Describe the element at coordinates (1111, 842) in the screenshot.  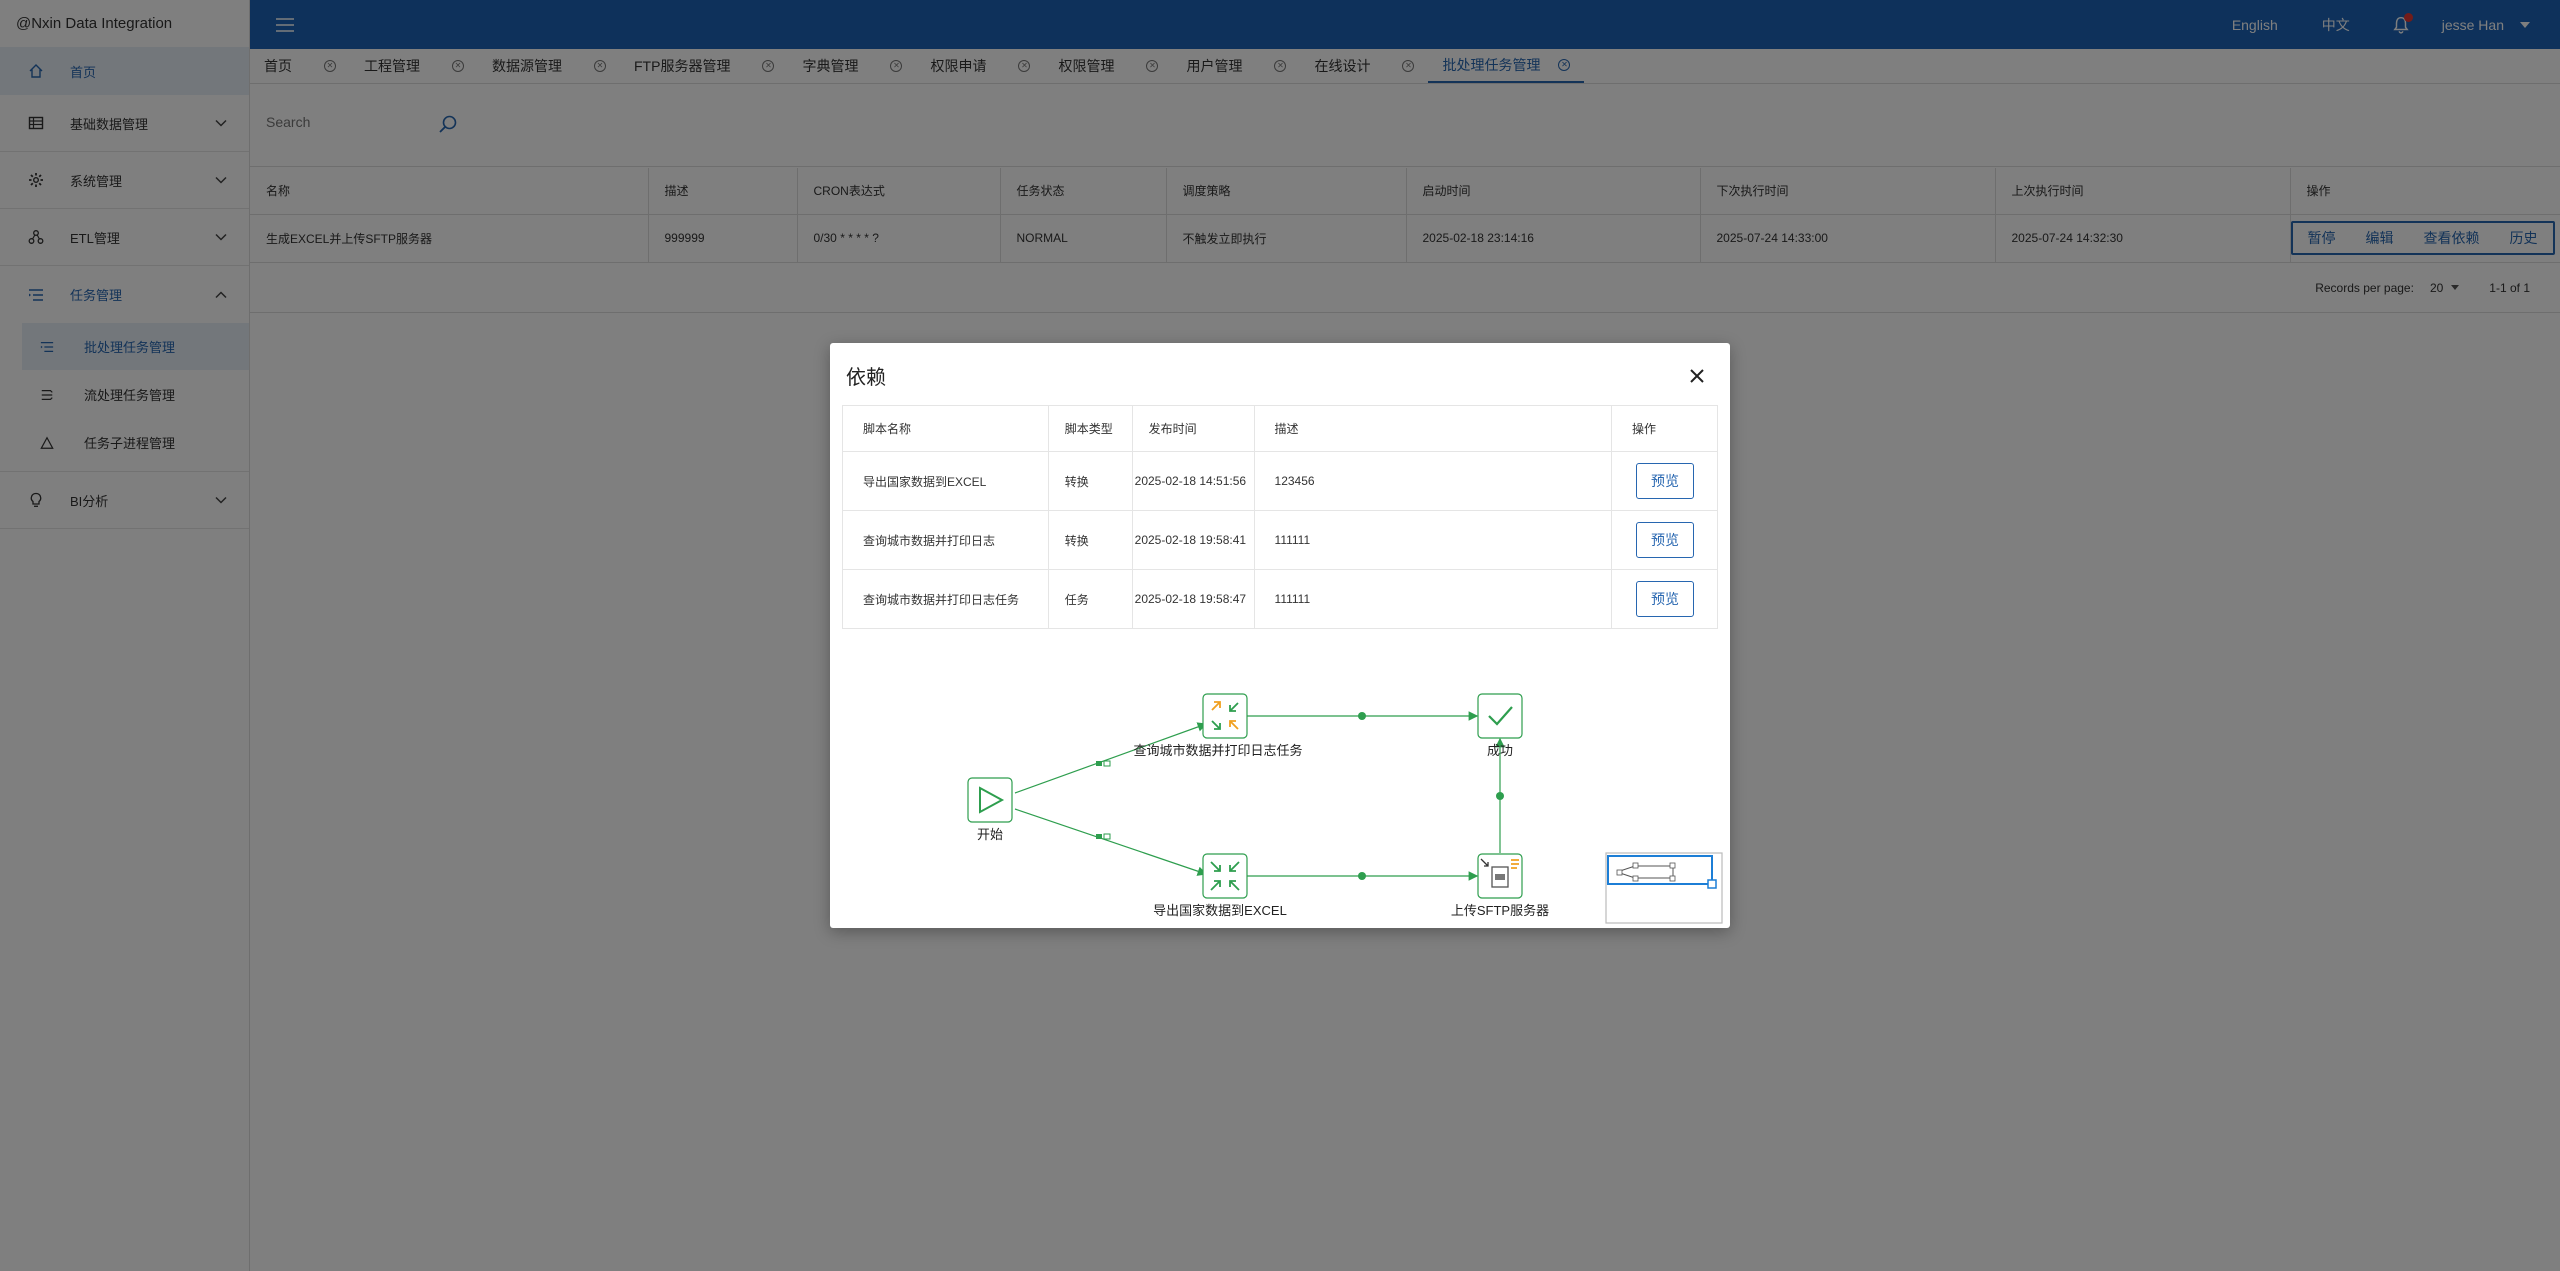
I see `edge-start-bottom` at that location.